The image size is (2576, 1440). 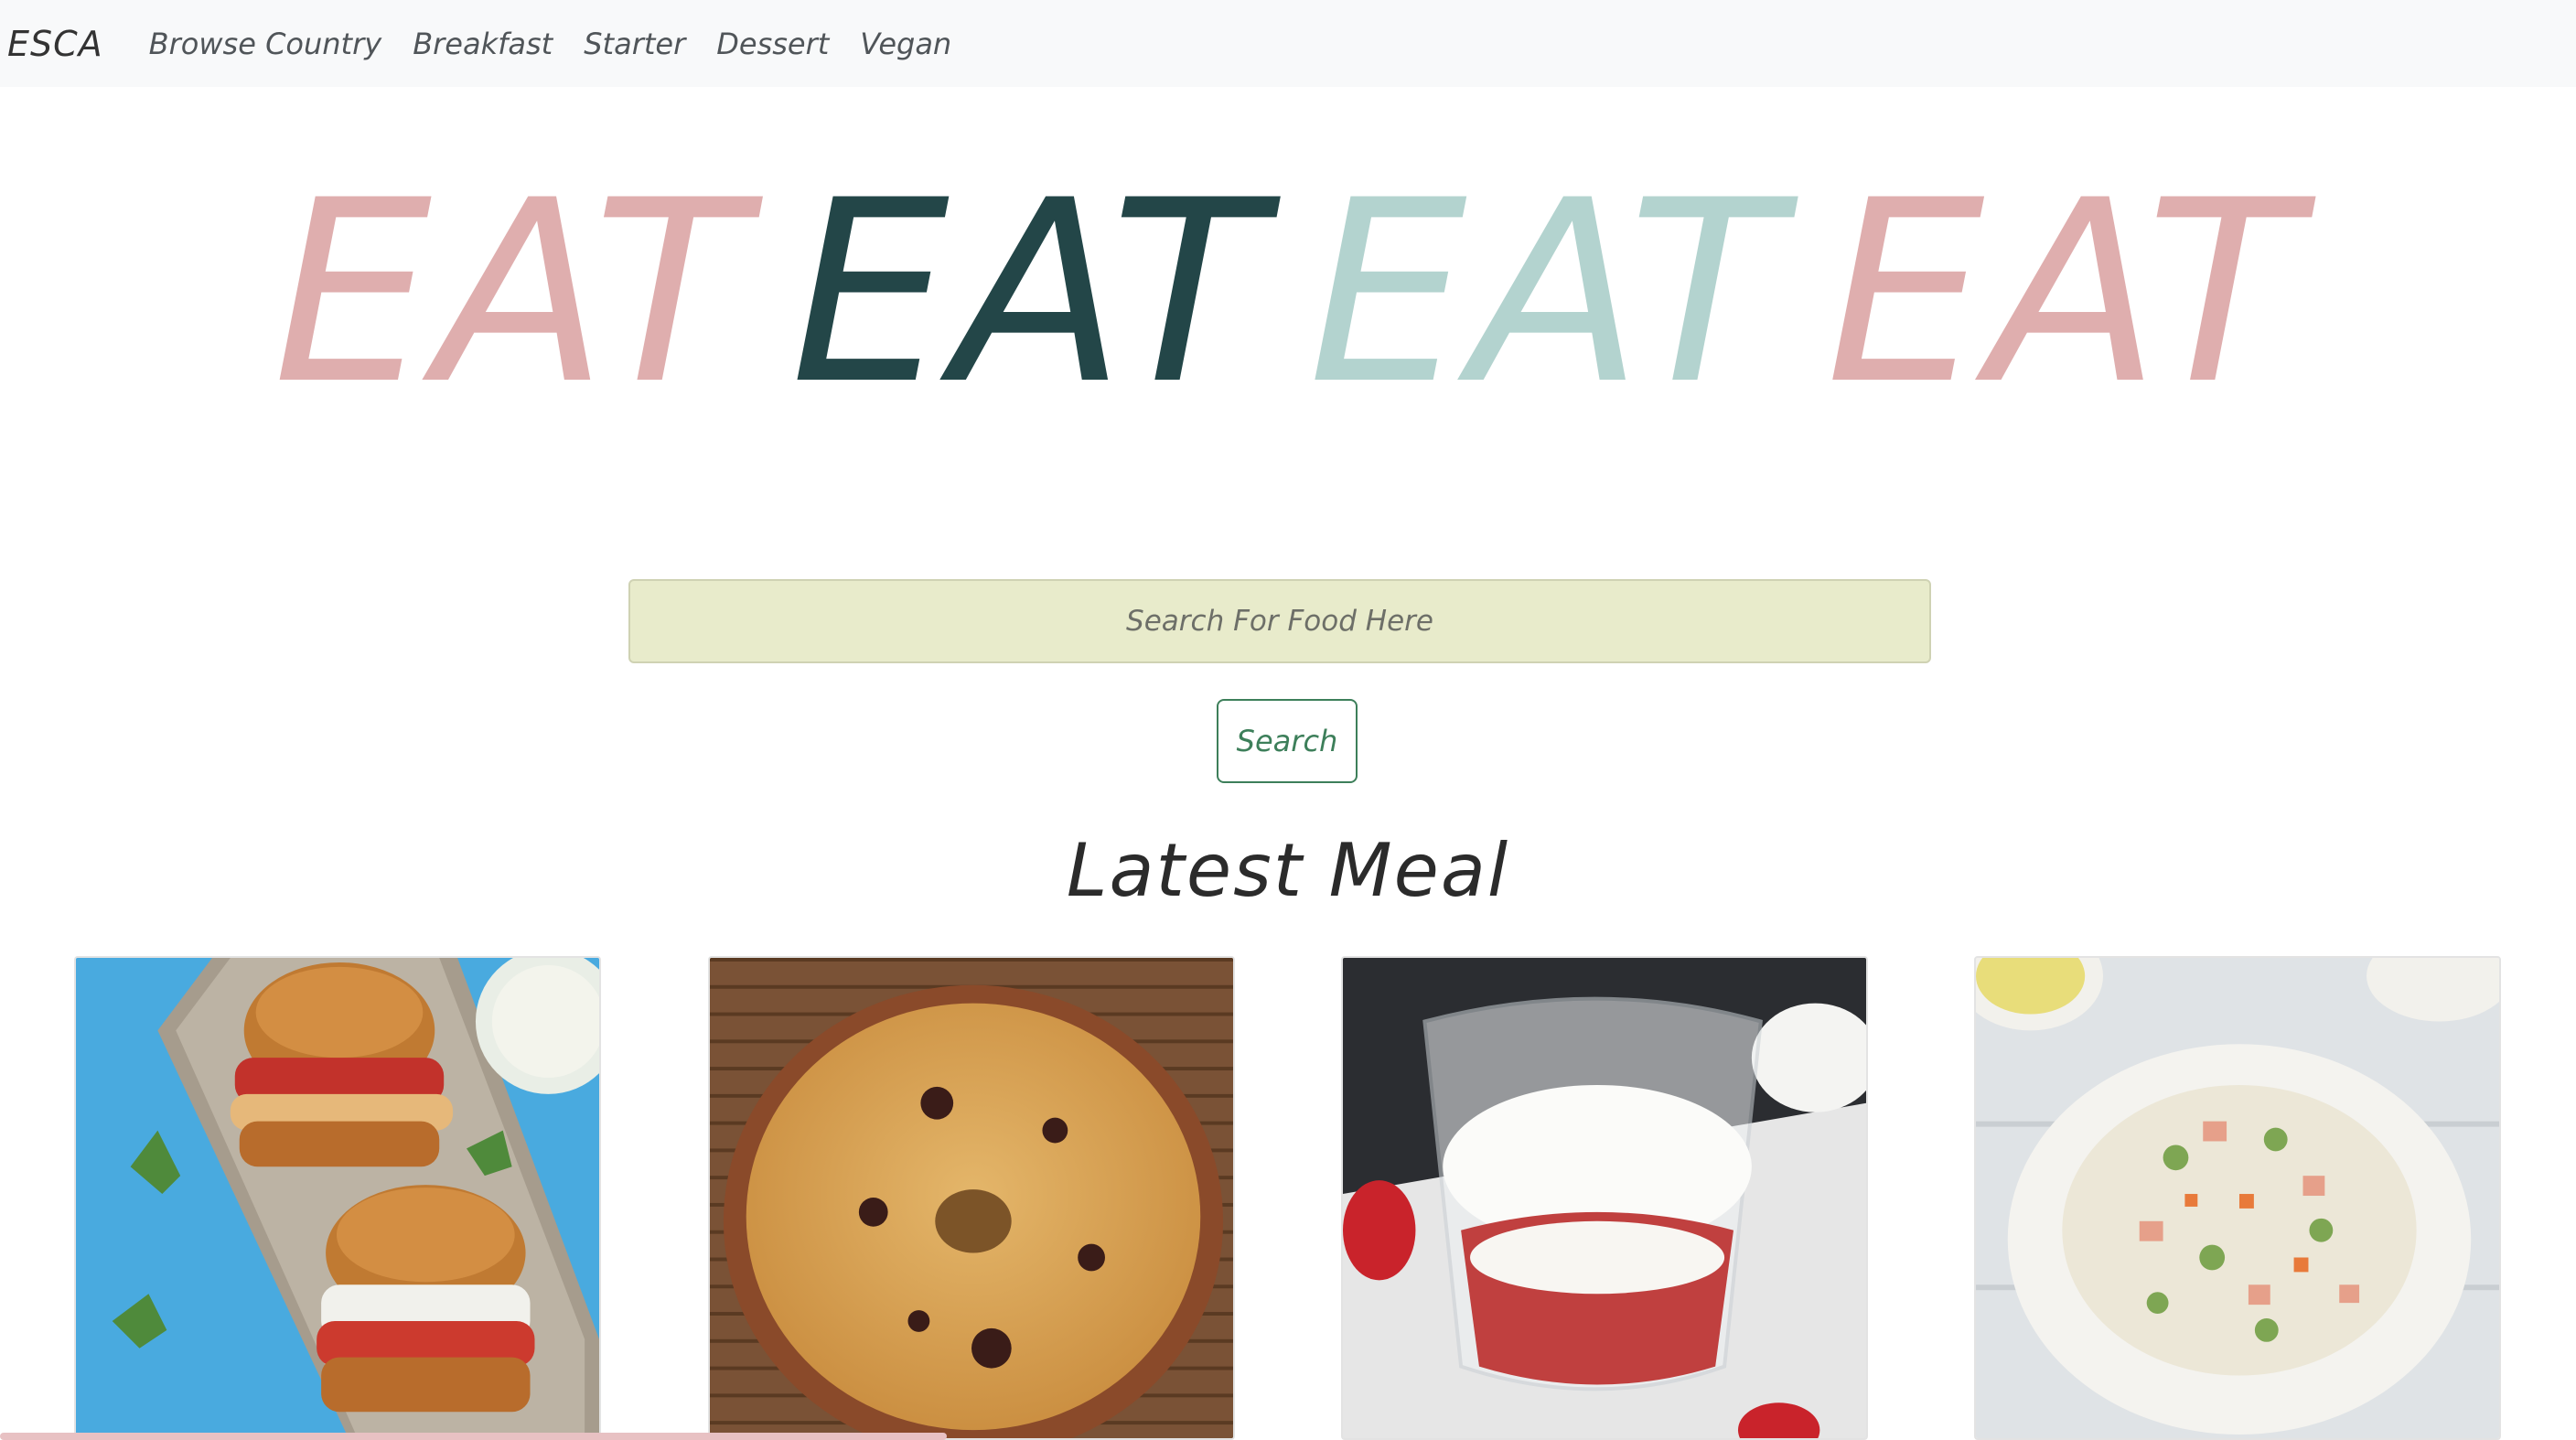 I want to click on dessert-image, so click(x=1604, y=1198).